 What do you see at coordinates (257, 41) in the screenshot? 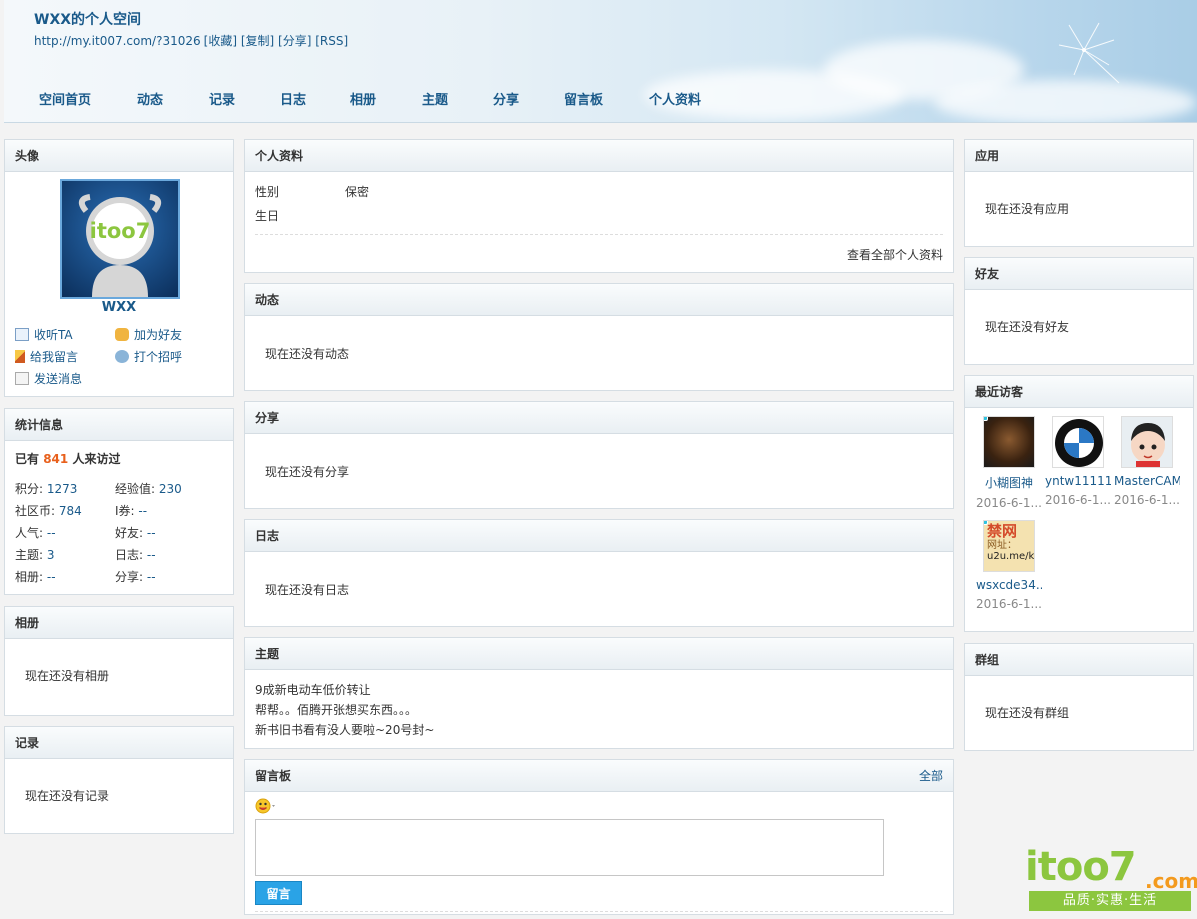
I see `copy-link: [复制]` at bounding box center [257, 41].